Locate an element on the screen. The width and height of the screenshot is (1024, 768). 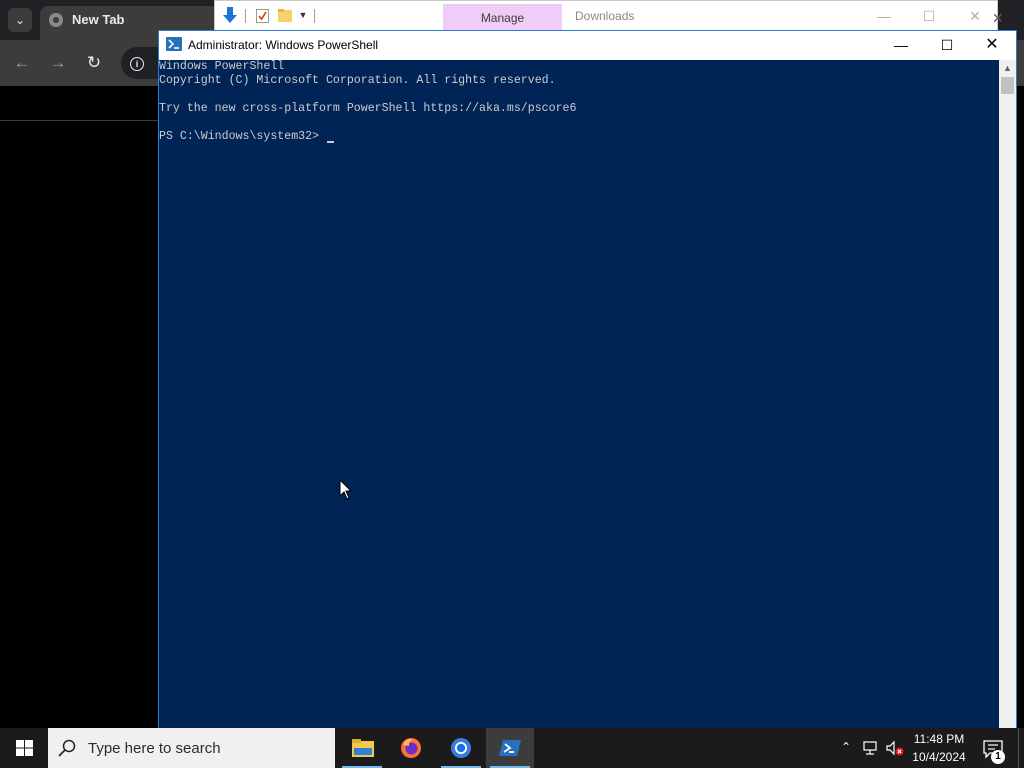
browser-divider is located at coordinates (80, 120).